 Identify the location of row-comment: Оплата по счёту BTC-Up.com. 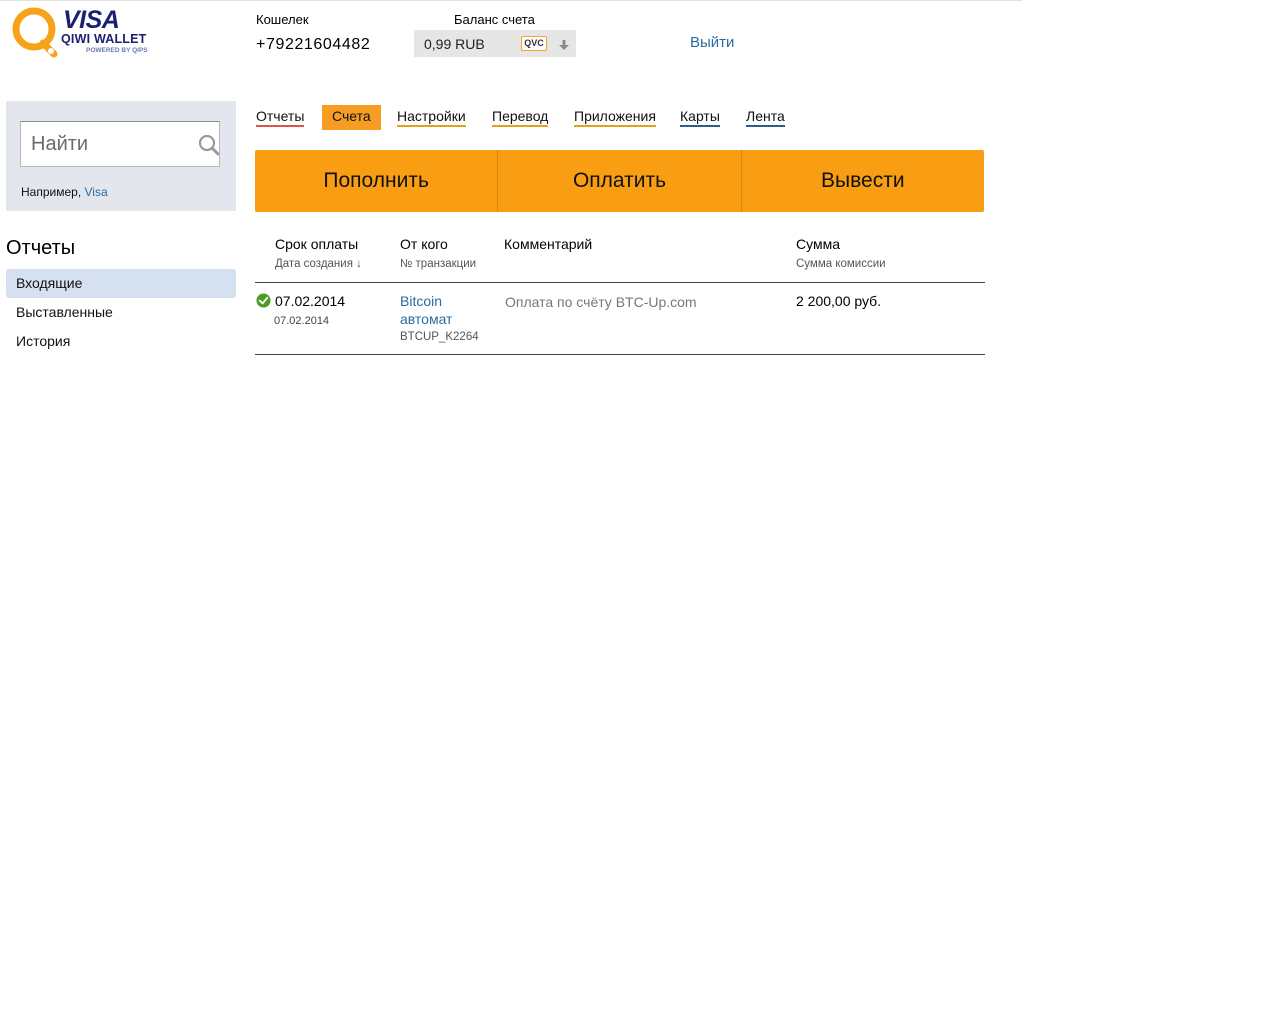
(601, 302).